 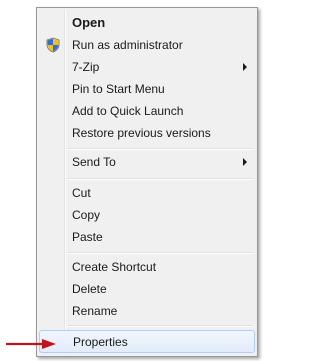 I want to click on menu-item-pin-to-start-menu: Pin to Start Menu, so click(x=147, y=89).